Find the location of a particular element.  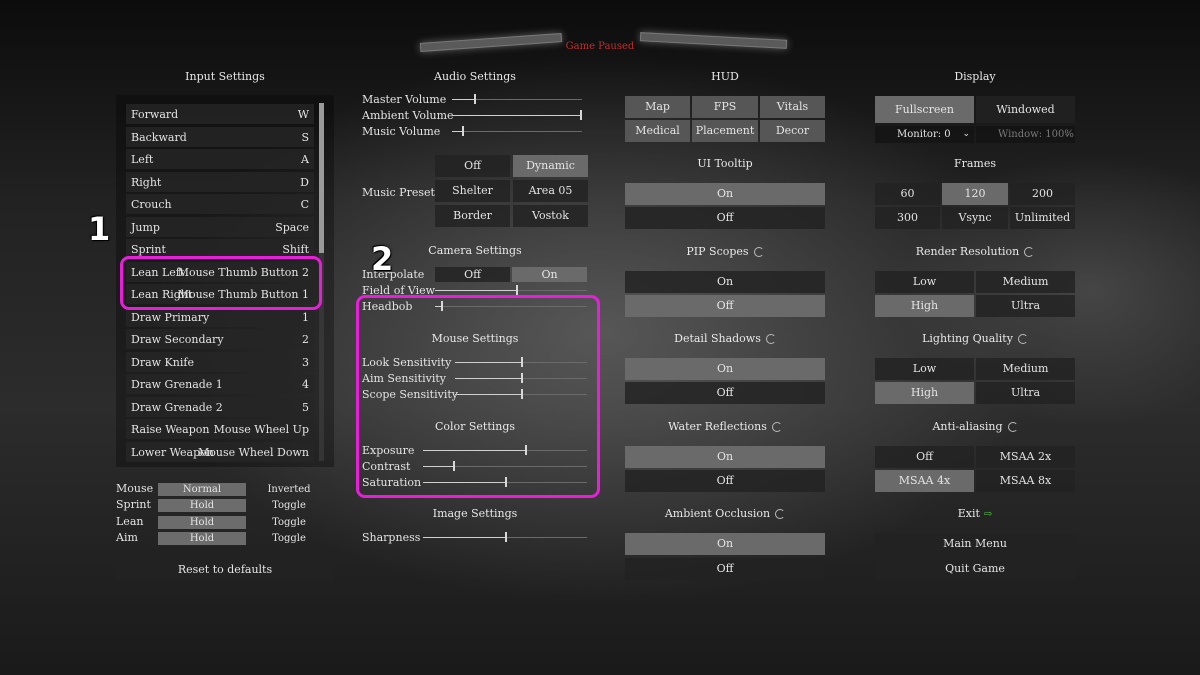

water-reflections-off-button: Off is located at coordinates (725, 481).